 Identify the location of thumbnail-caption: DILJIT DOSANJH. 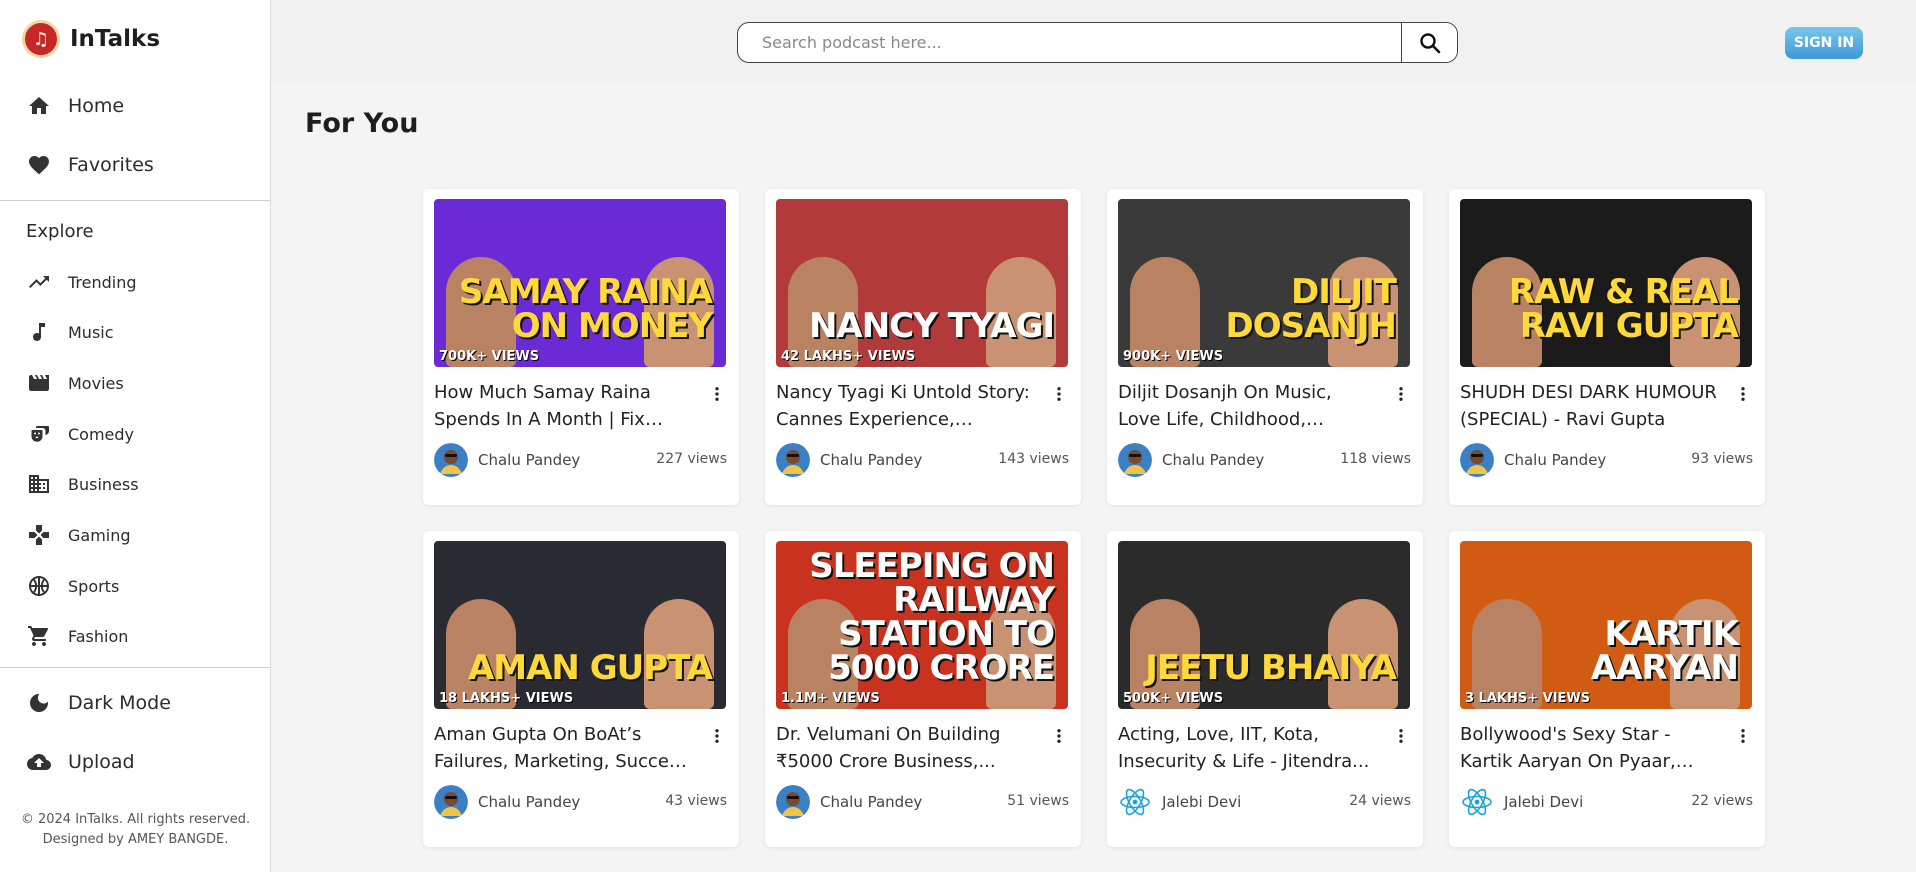
(1311, 309).